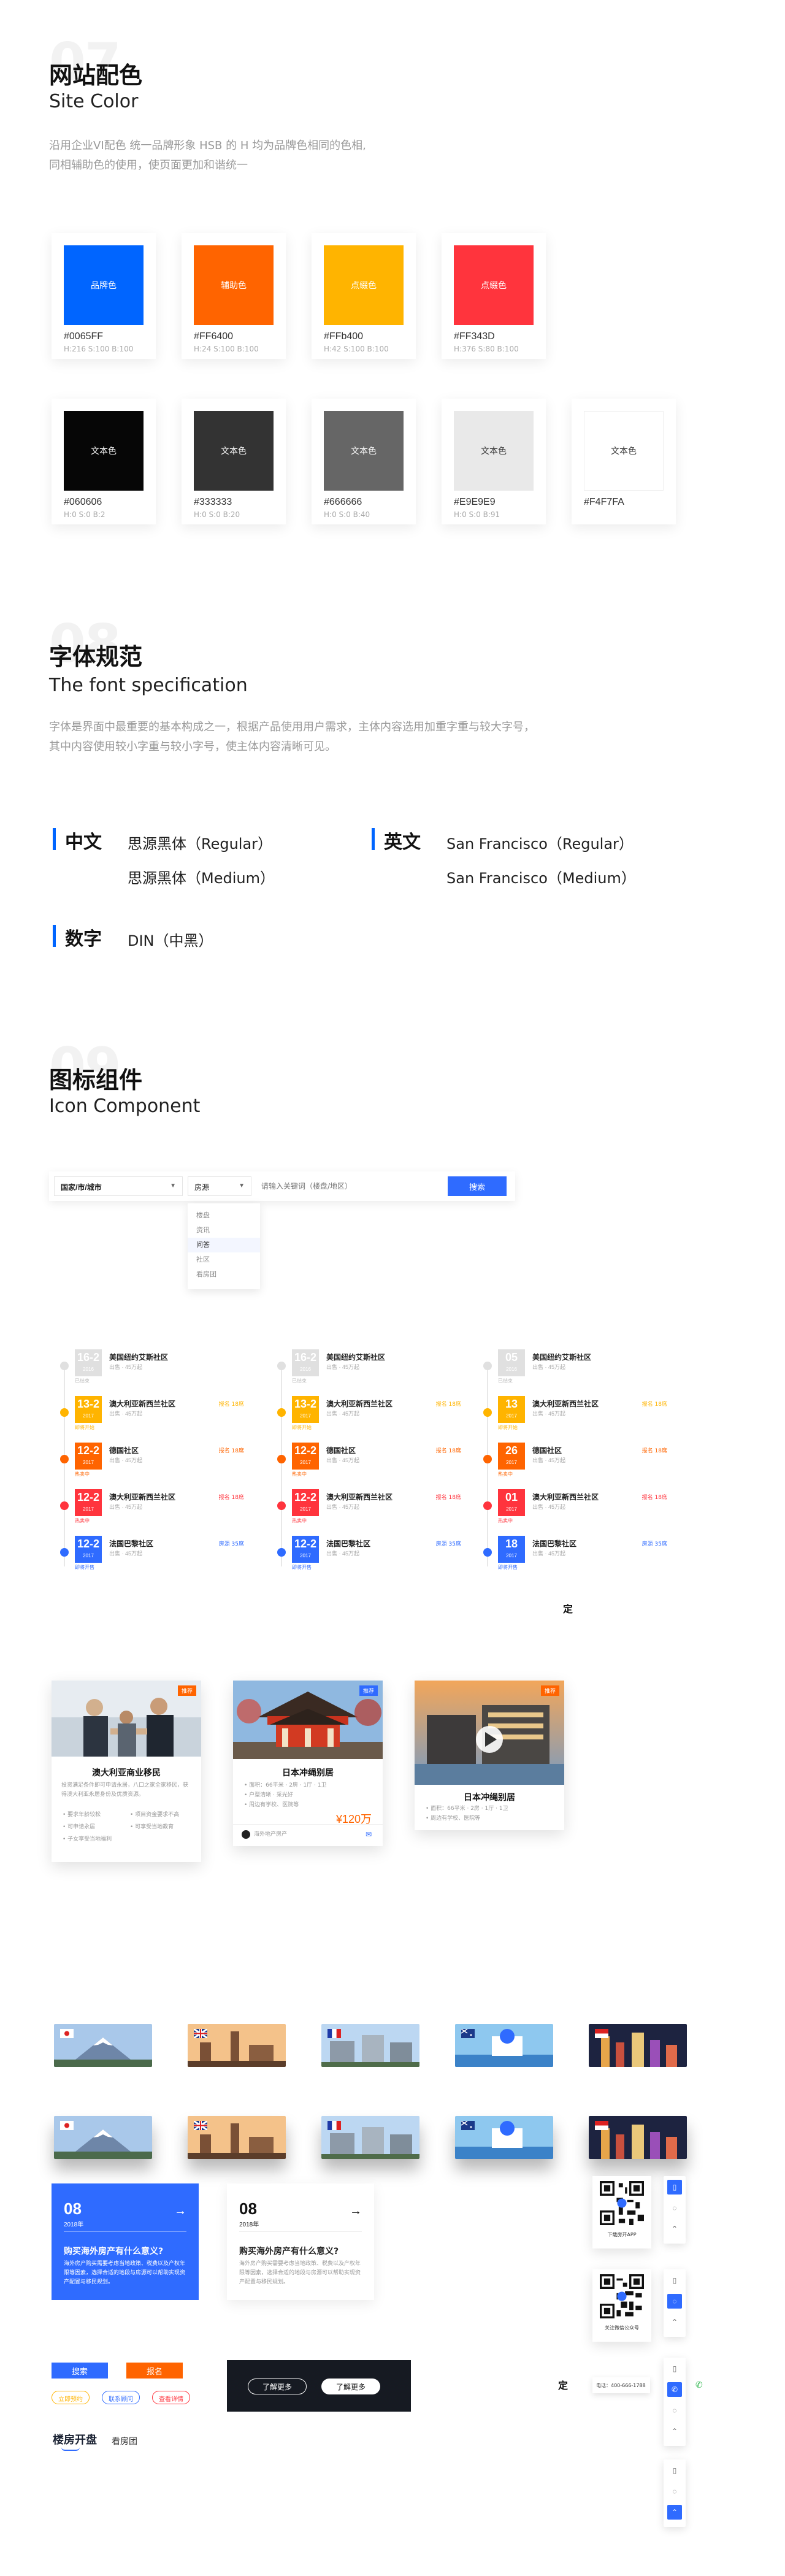 The height and width of the screenshot is (2576, 785). What do you see at coordinates (508, 1567) in the screenshot?
I see `timeline-tag: 即将开售` at bounding box center [508, 1567].